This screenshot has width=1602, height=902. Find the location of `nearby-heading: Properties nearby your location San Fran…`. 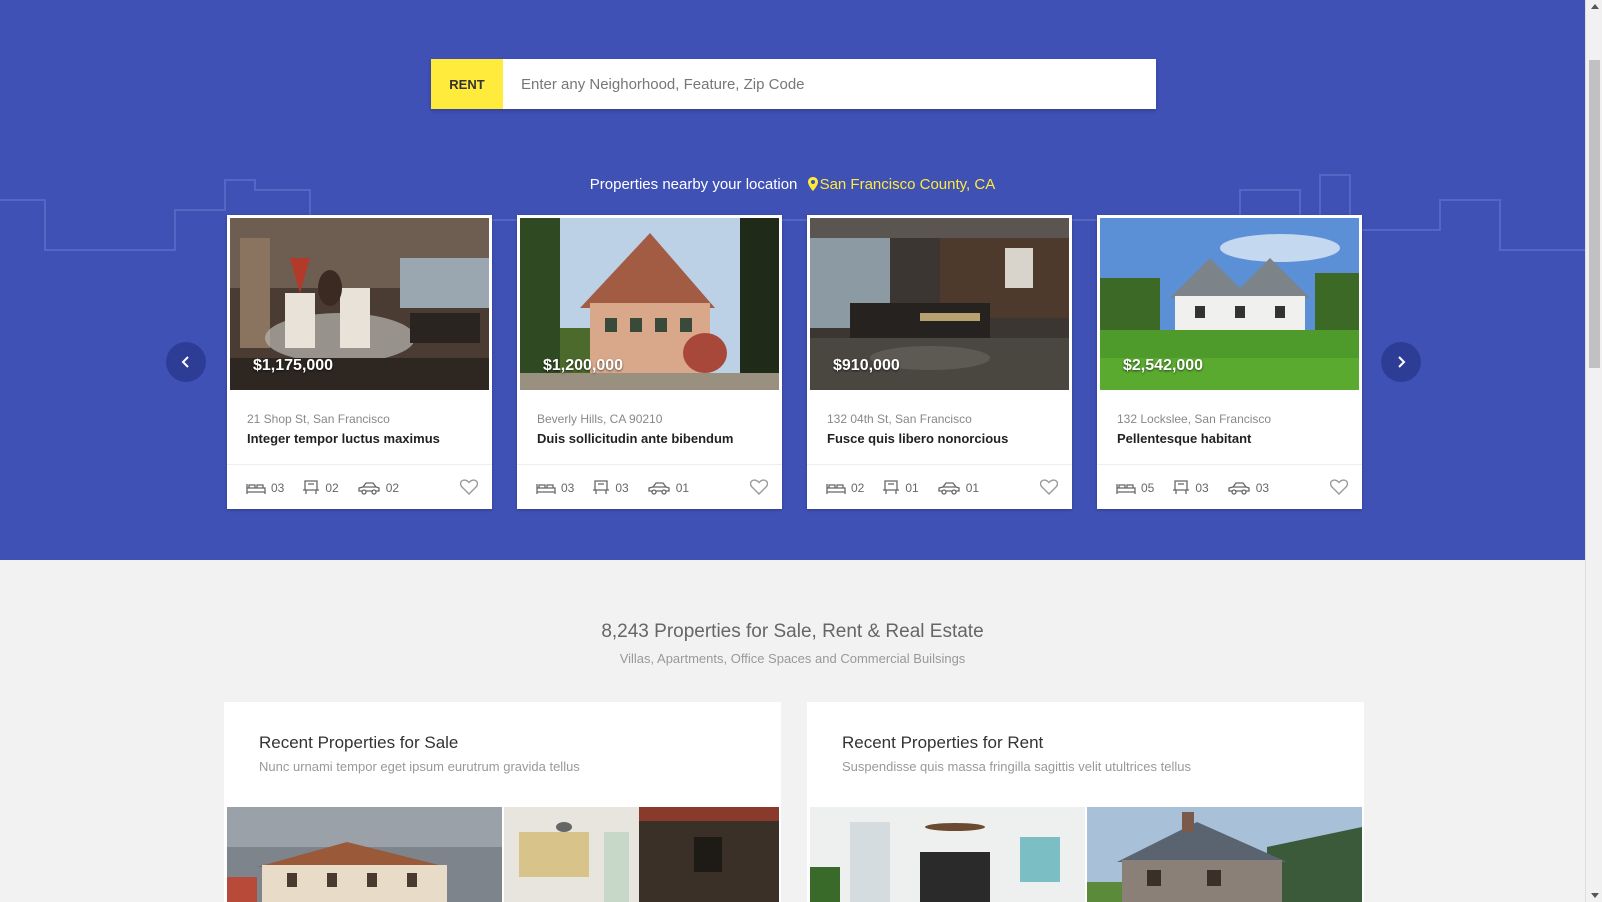

nearby-heading: Properties nearby your location San Fran… is located at coordinates (792, 184).